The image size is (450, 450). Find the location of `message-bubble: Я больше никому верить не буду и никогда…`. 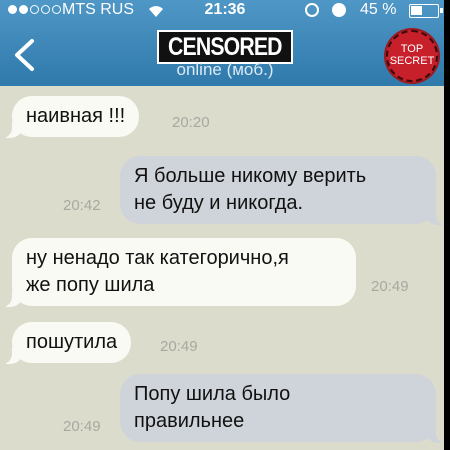

message-bubble: Я больше никому верить не буду и никогда… is located at coordinates (284, 190).